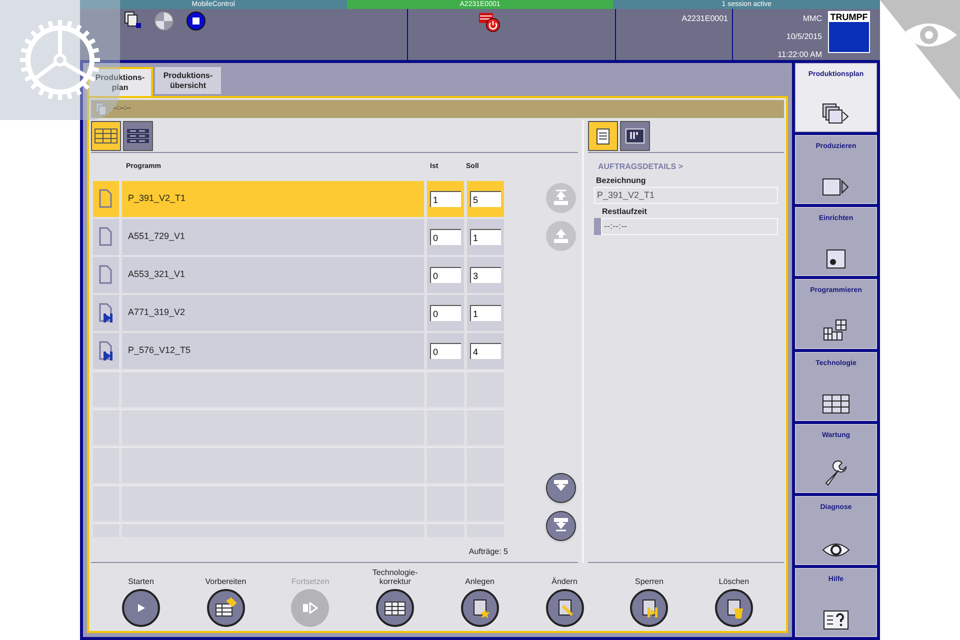 Image resolution: width=960 pixels, height=640 pixels. Describe the element at coordinates (625, 212) in the screenshot. I see `field-label: Restlaufzeit` at that location.